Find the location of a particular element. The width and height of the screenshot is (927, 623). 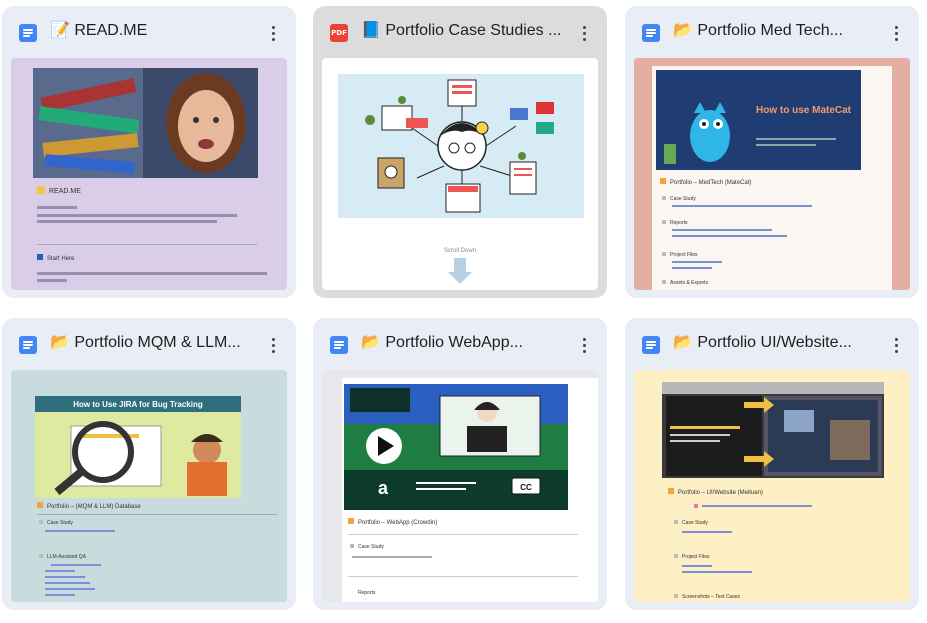

svg-text: a is located at coordinates (383, 488).